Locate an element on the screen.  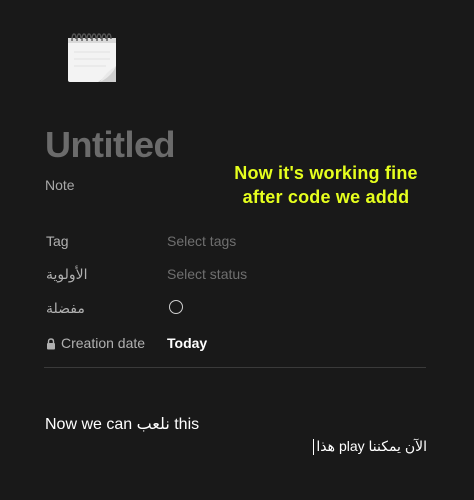
property-name-favorite: مفضلة is located at coordinates (65, 308).